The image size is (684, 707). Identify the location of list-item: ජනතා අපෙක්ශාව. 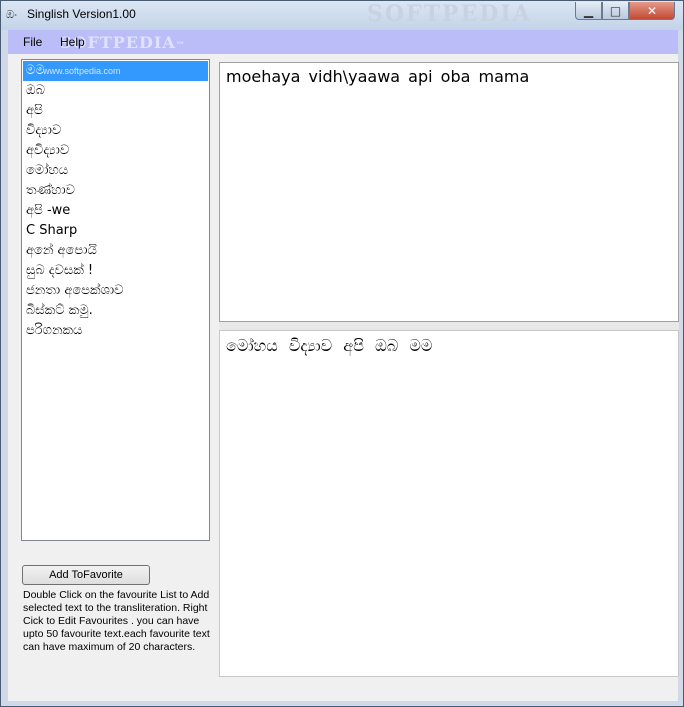
(115, 291).